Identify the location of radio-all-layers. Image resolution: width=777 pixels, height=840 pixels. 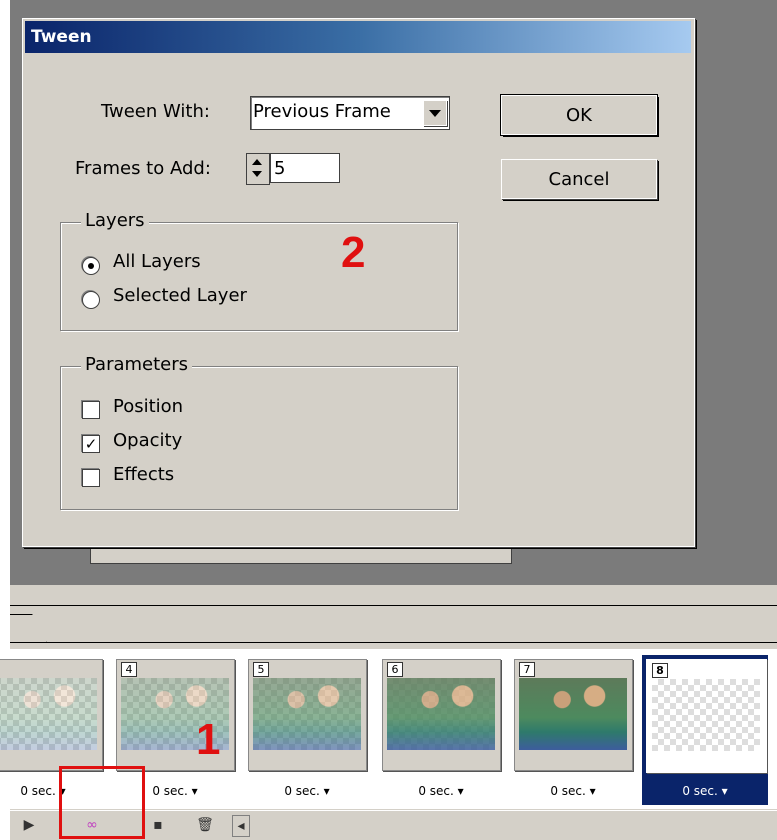
(91, 266).